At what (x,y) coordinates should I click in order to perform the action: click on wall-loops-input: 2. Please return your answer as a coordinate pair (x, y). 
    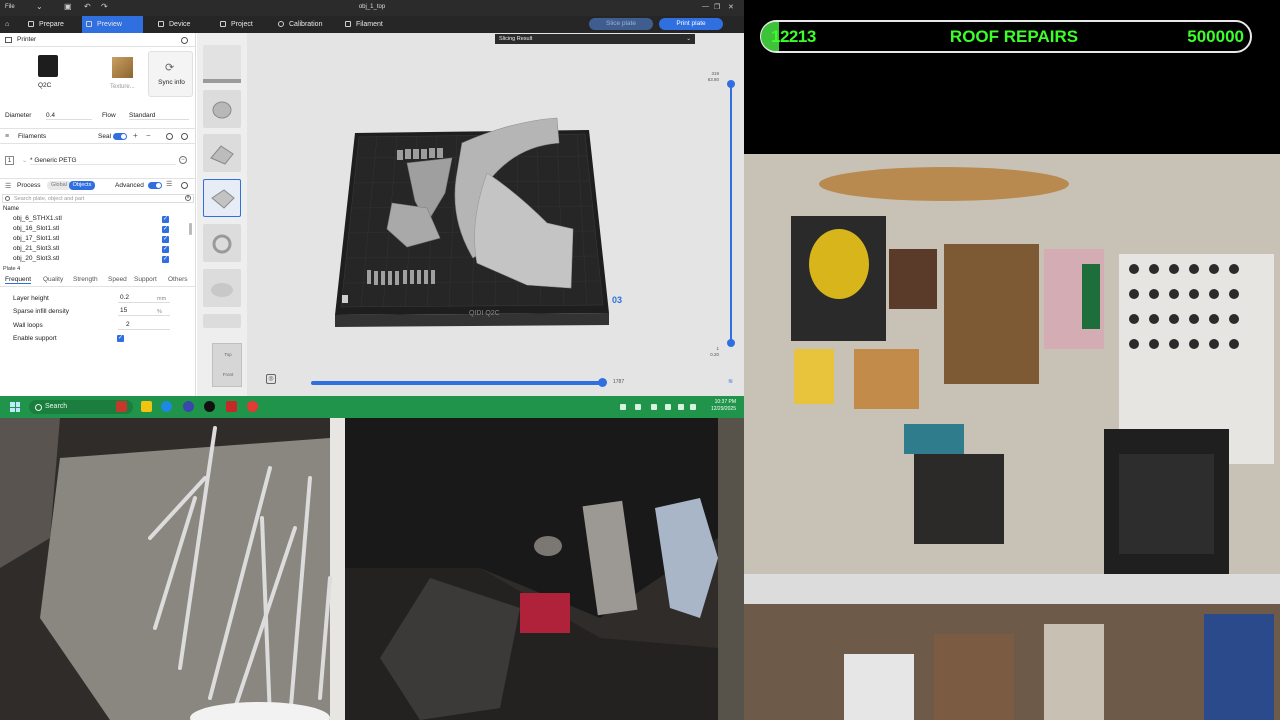
    Looking at the image, I should click on (144, 325).